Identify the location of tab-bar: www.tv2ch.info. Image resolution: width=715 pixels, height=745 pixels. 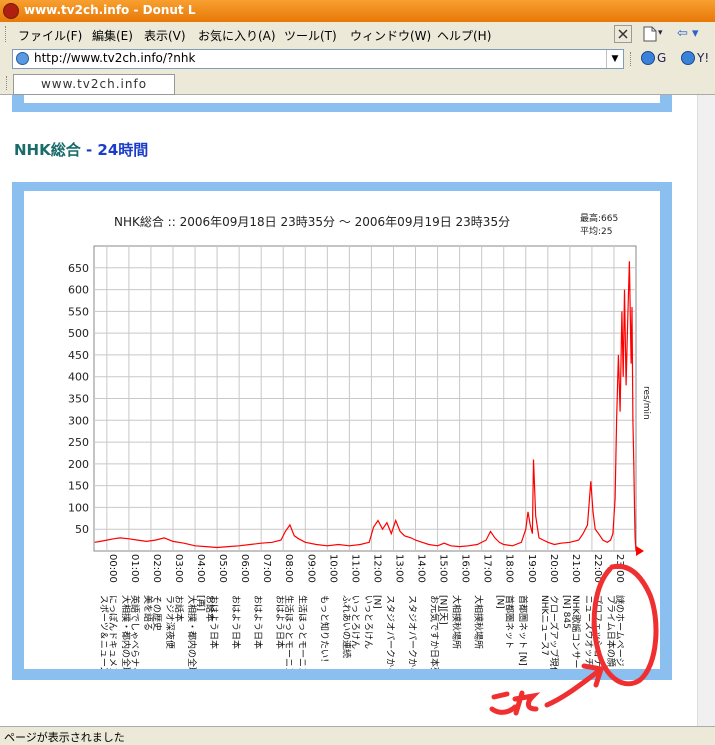
(357, 83).